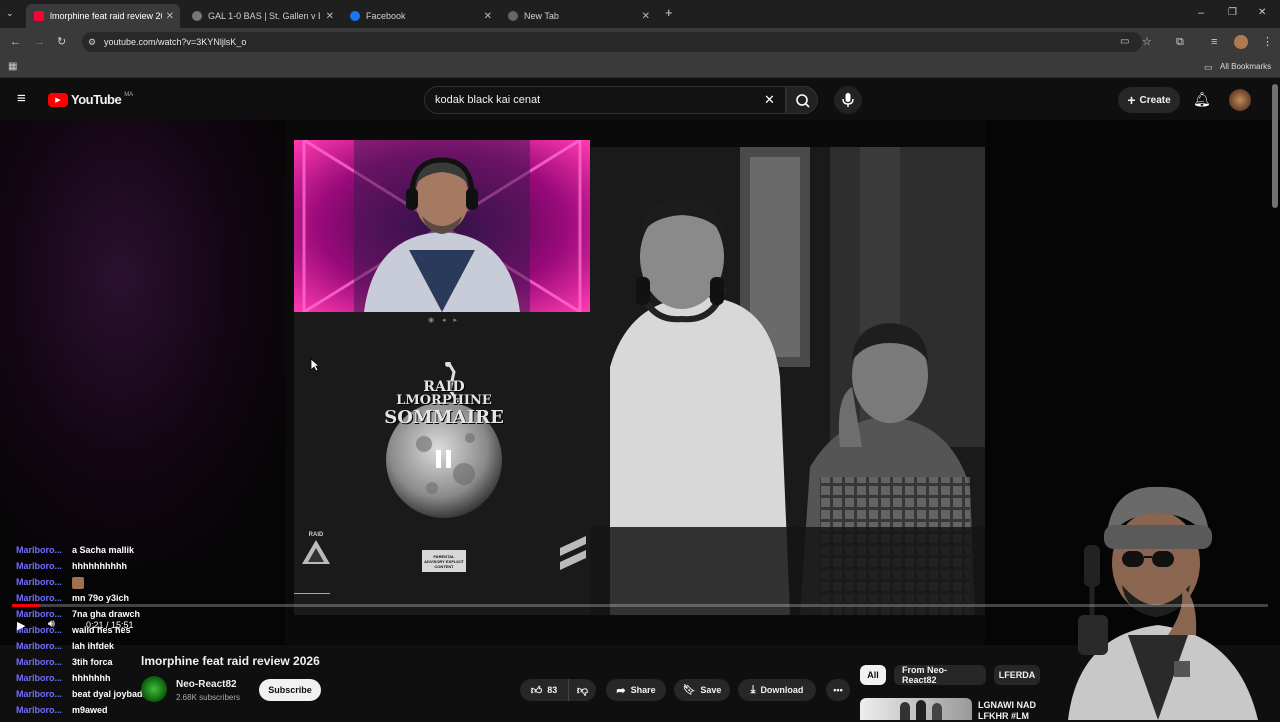 This screenshot has width=1280, height=722. I want to click on share-icon: ➦, so click(621, 690).